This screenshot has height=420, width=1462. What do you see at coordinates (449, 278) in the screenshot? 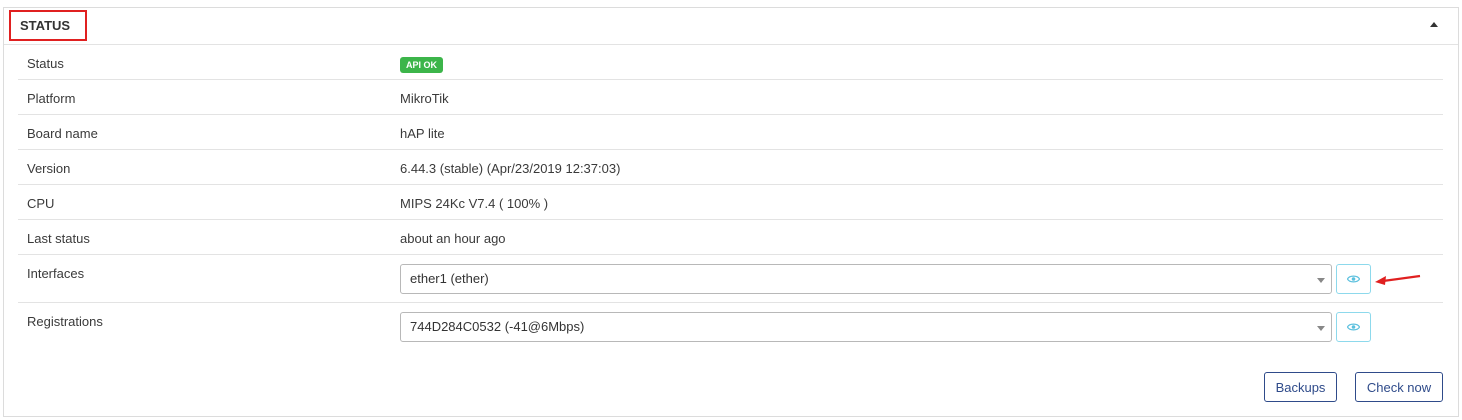
I see `interfaces-selected-value: ether1 (ether)` at bounding box center [449, 278].